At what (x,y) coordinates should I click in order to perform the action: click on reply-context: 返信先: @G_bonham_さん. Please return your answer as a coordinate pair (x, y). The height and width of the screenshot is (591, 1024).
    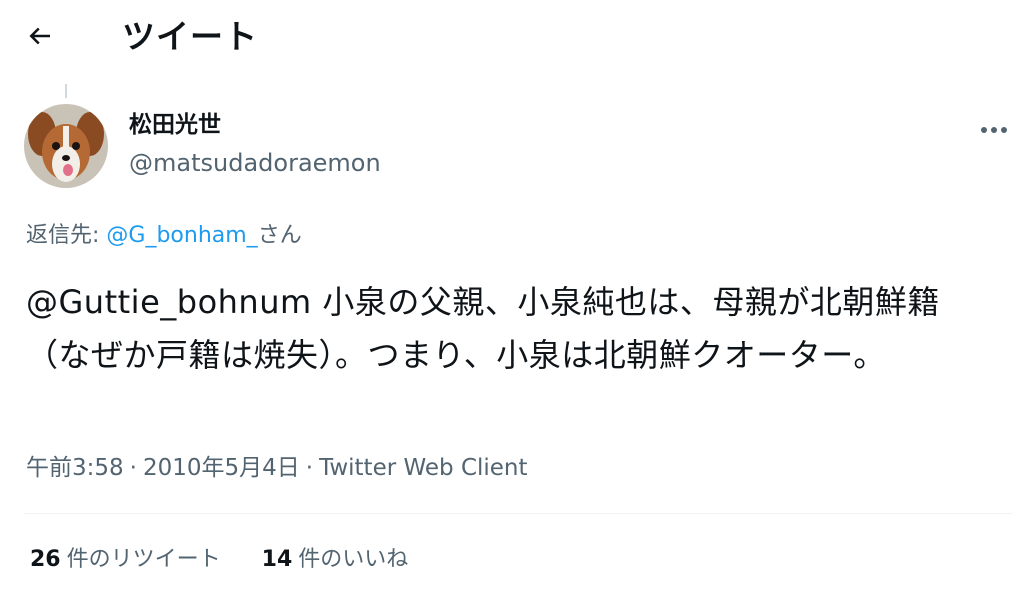
    Looking at the image, I should click on (164, 236).